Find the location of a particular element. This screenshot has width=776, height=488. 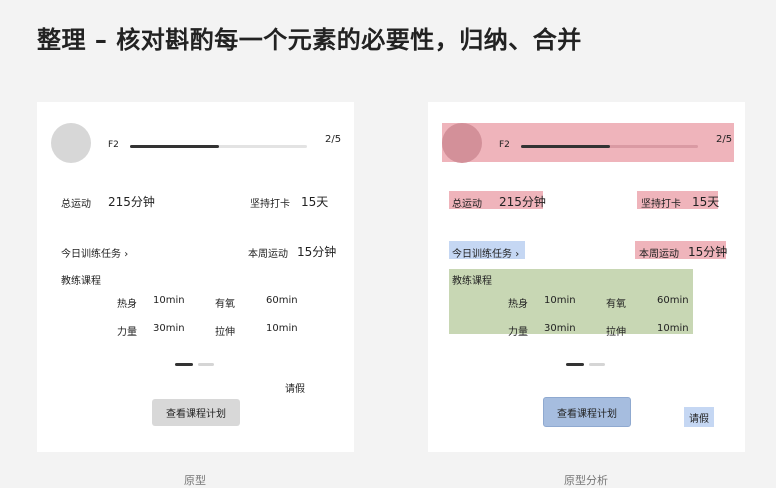

caption-prototype: 原型 is located at coordinates (195, 480).